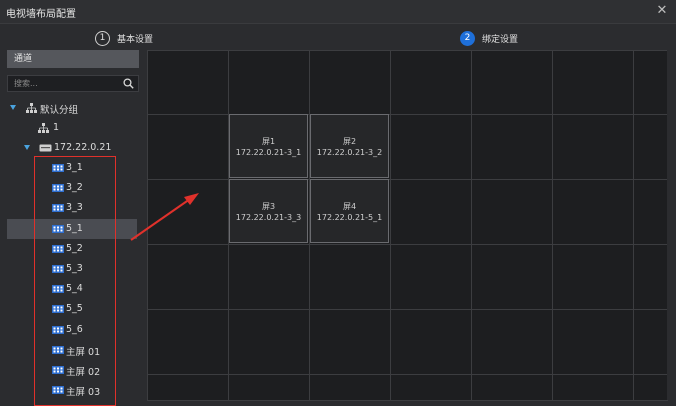 This screenshot has width=676, height=406. I want to click on dvr-device-icon, so click(45, 148).